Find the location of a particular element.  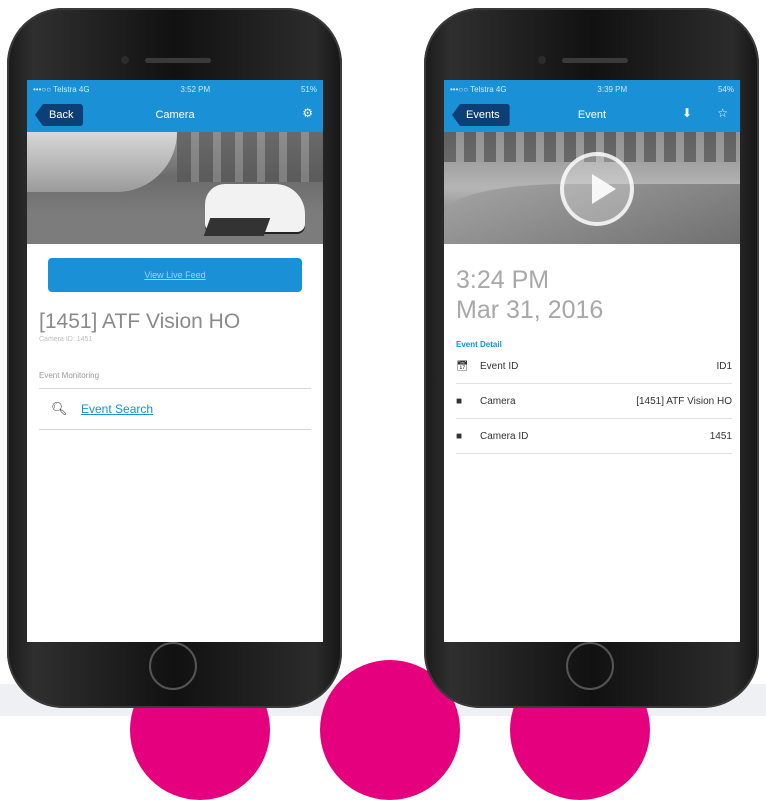

event-detail-label: Event Detail is located at coordinates (479, 344).